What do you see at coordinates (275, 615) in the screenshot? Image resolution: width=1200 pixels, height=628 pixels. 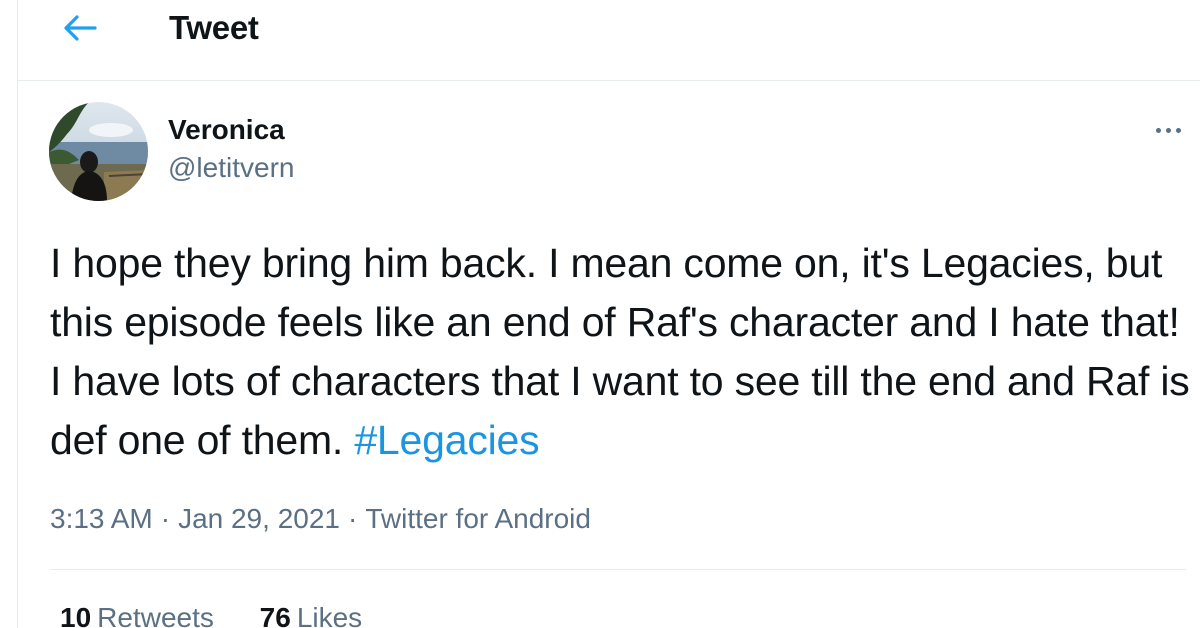 I see `likes-count: 76` at bounding box center [275, 615].